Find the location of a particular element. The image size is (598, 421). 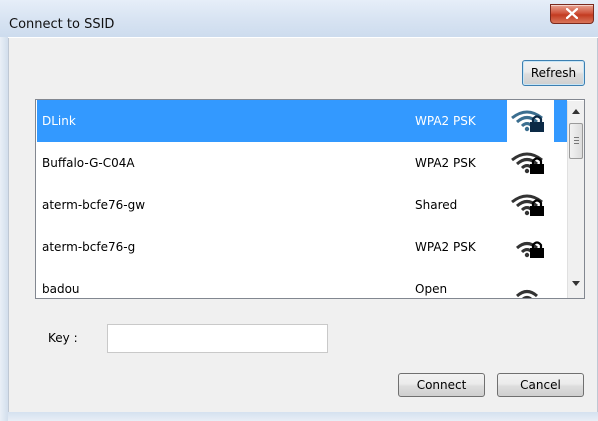

dialog-title: Connect to SSID is located at coordinates (62, 24).